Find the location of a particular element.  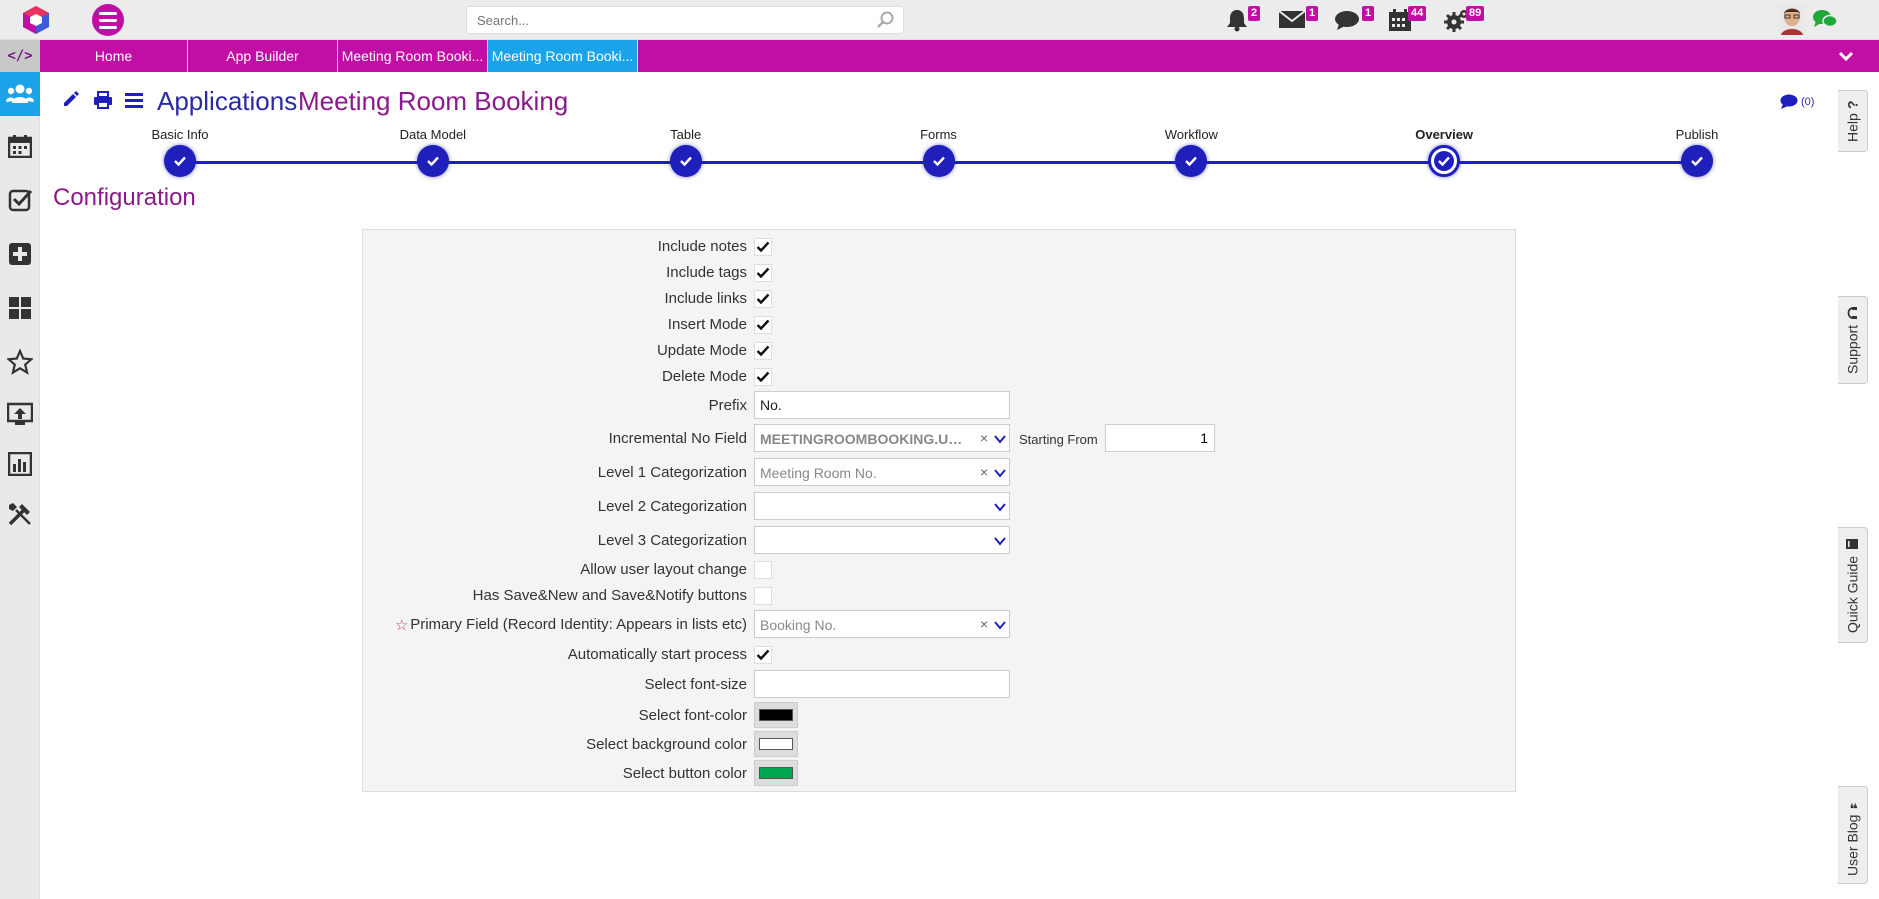

include-tags-label: Include tags is located at coordinates (706, 272).